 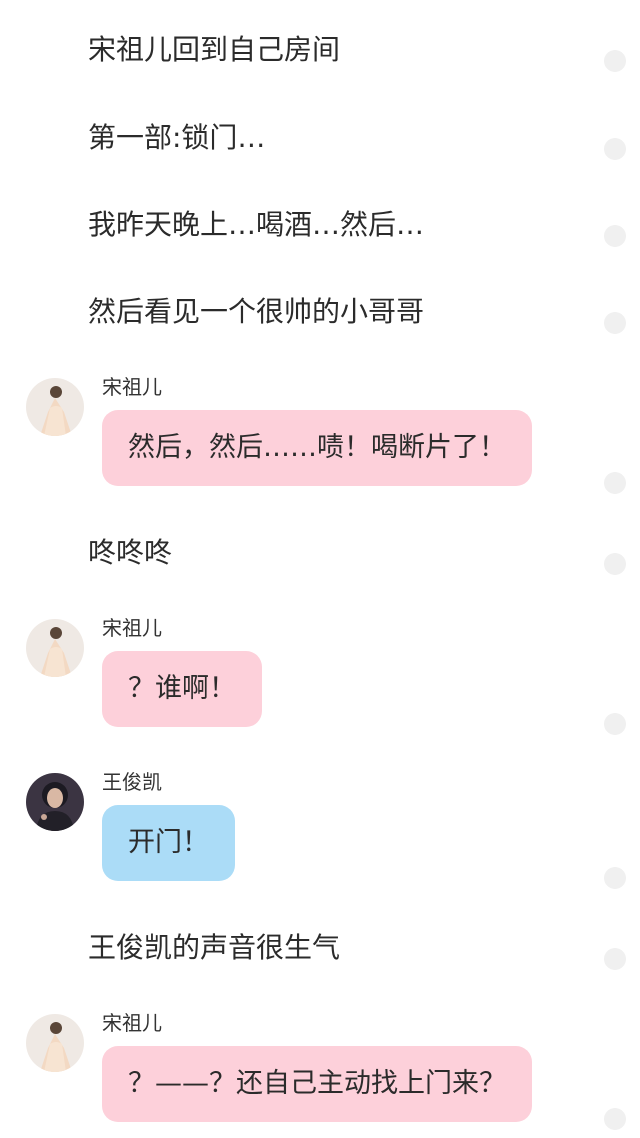 I want to click on message-bubble: ？谁啊！, so click(x=182, y=689).